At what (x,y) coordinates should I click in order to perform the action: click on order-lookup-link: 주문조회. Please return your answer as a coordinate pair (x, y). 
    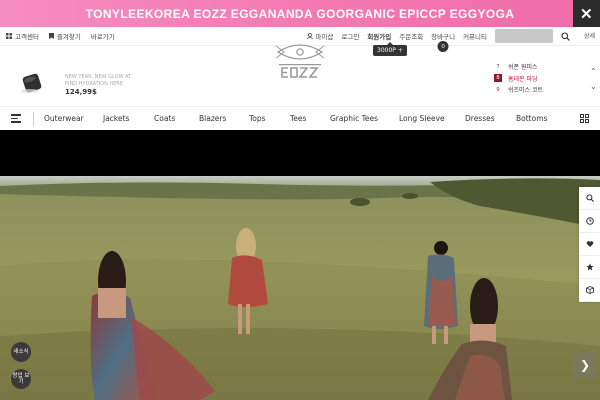
    Looking at the image, I should click on (411, 36).